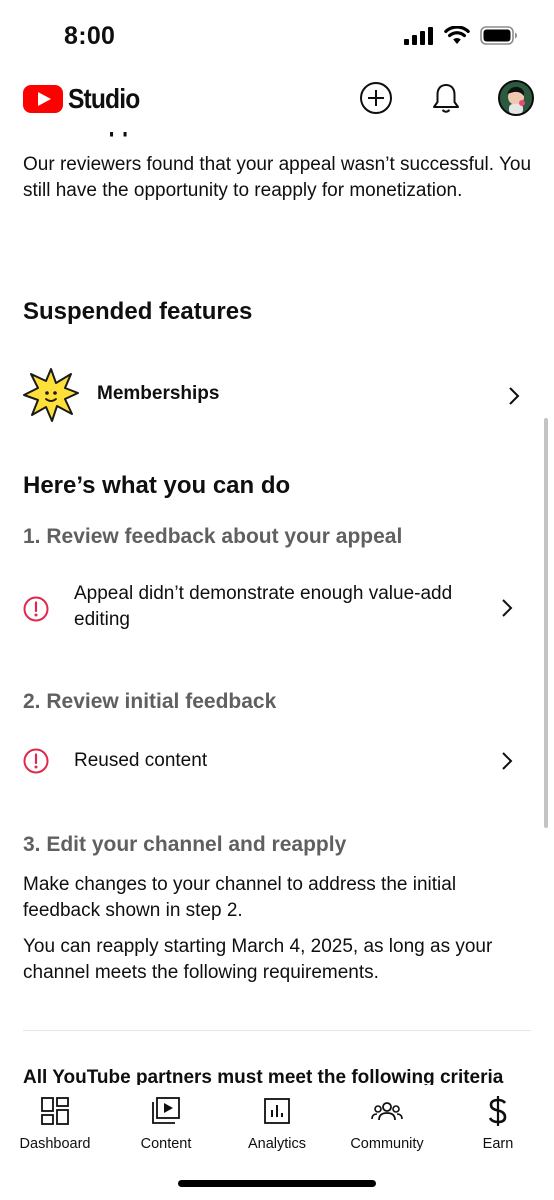 This screenshot has height=1200, width=554. Describe the element at coordinates (104, 98) in the screenshot. I see `logo-text: Studio` at that location.